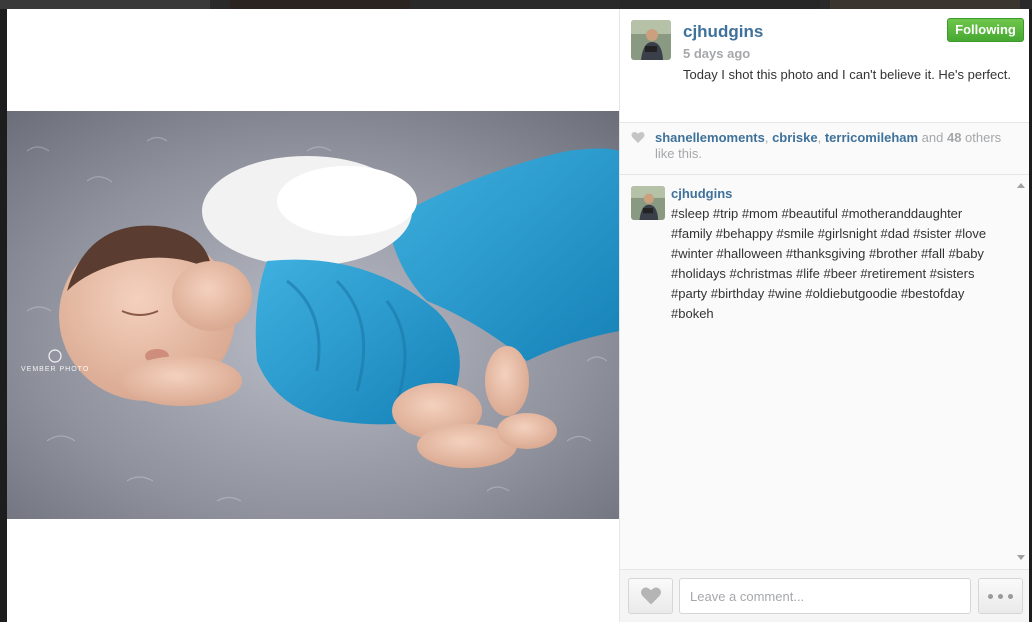 This screenshot has width=1032, height=622. I want to click on likes-others-count: 48, so click(954, 137).